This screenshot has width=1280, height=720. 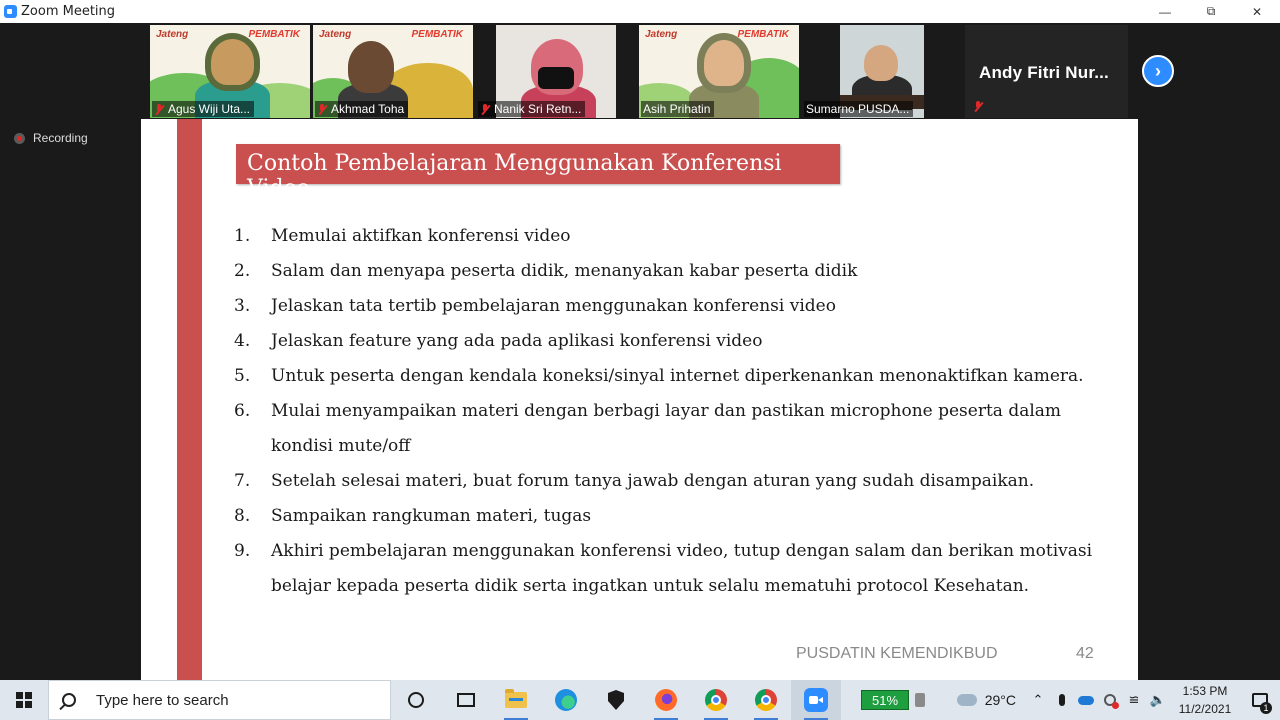 I want to click on face-mask, so click(x=556, y=78).